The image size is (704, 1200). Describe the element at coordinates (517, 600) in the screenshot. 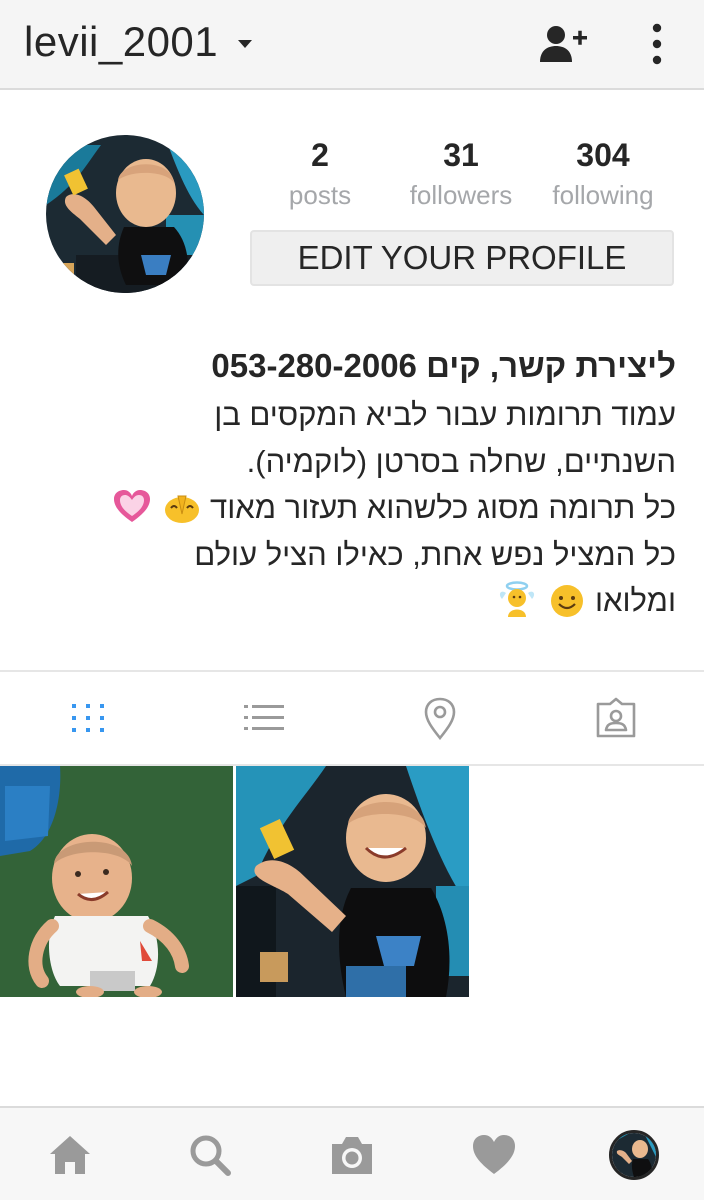

I see `angel-emoji` at that location.